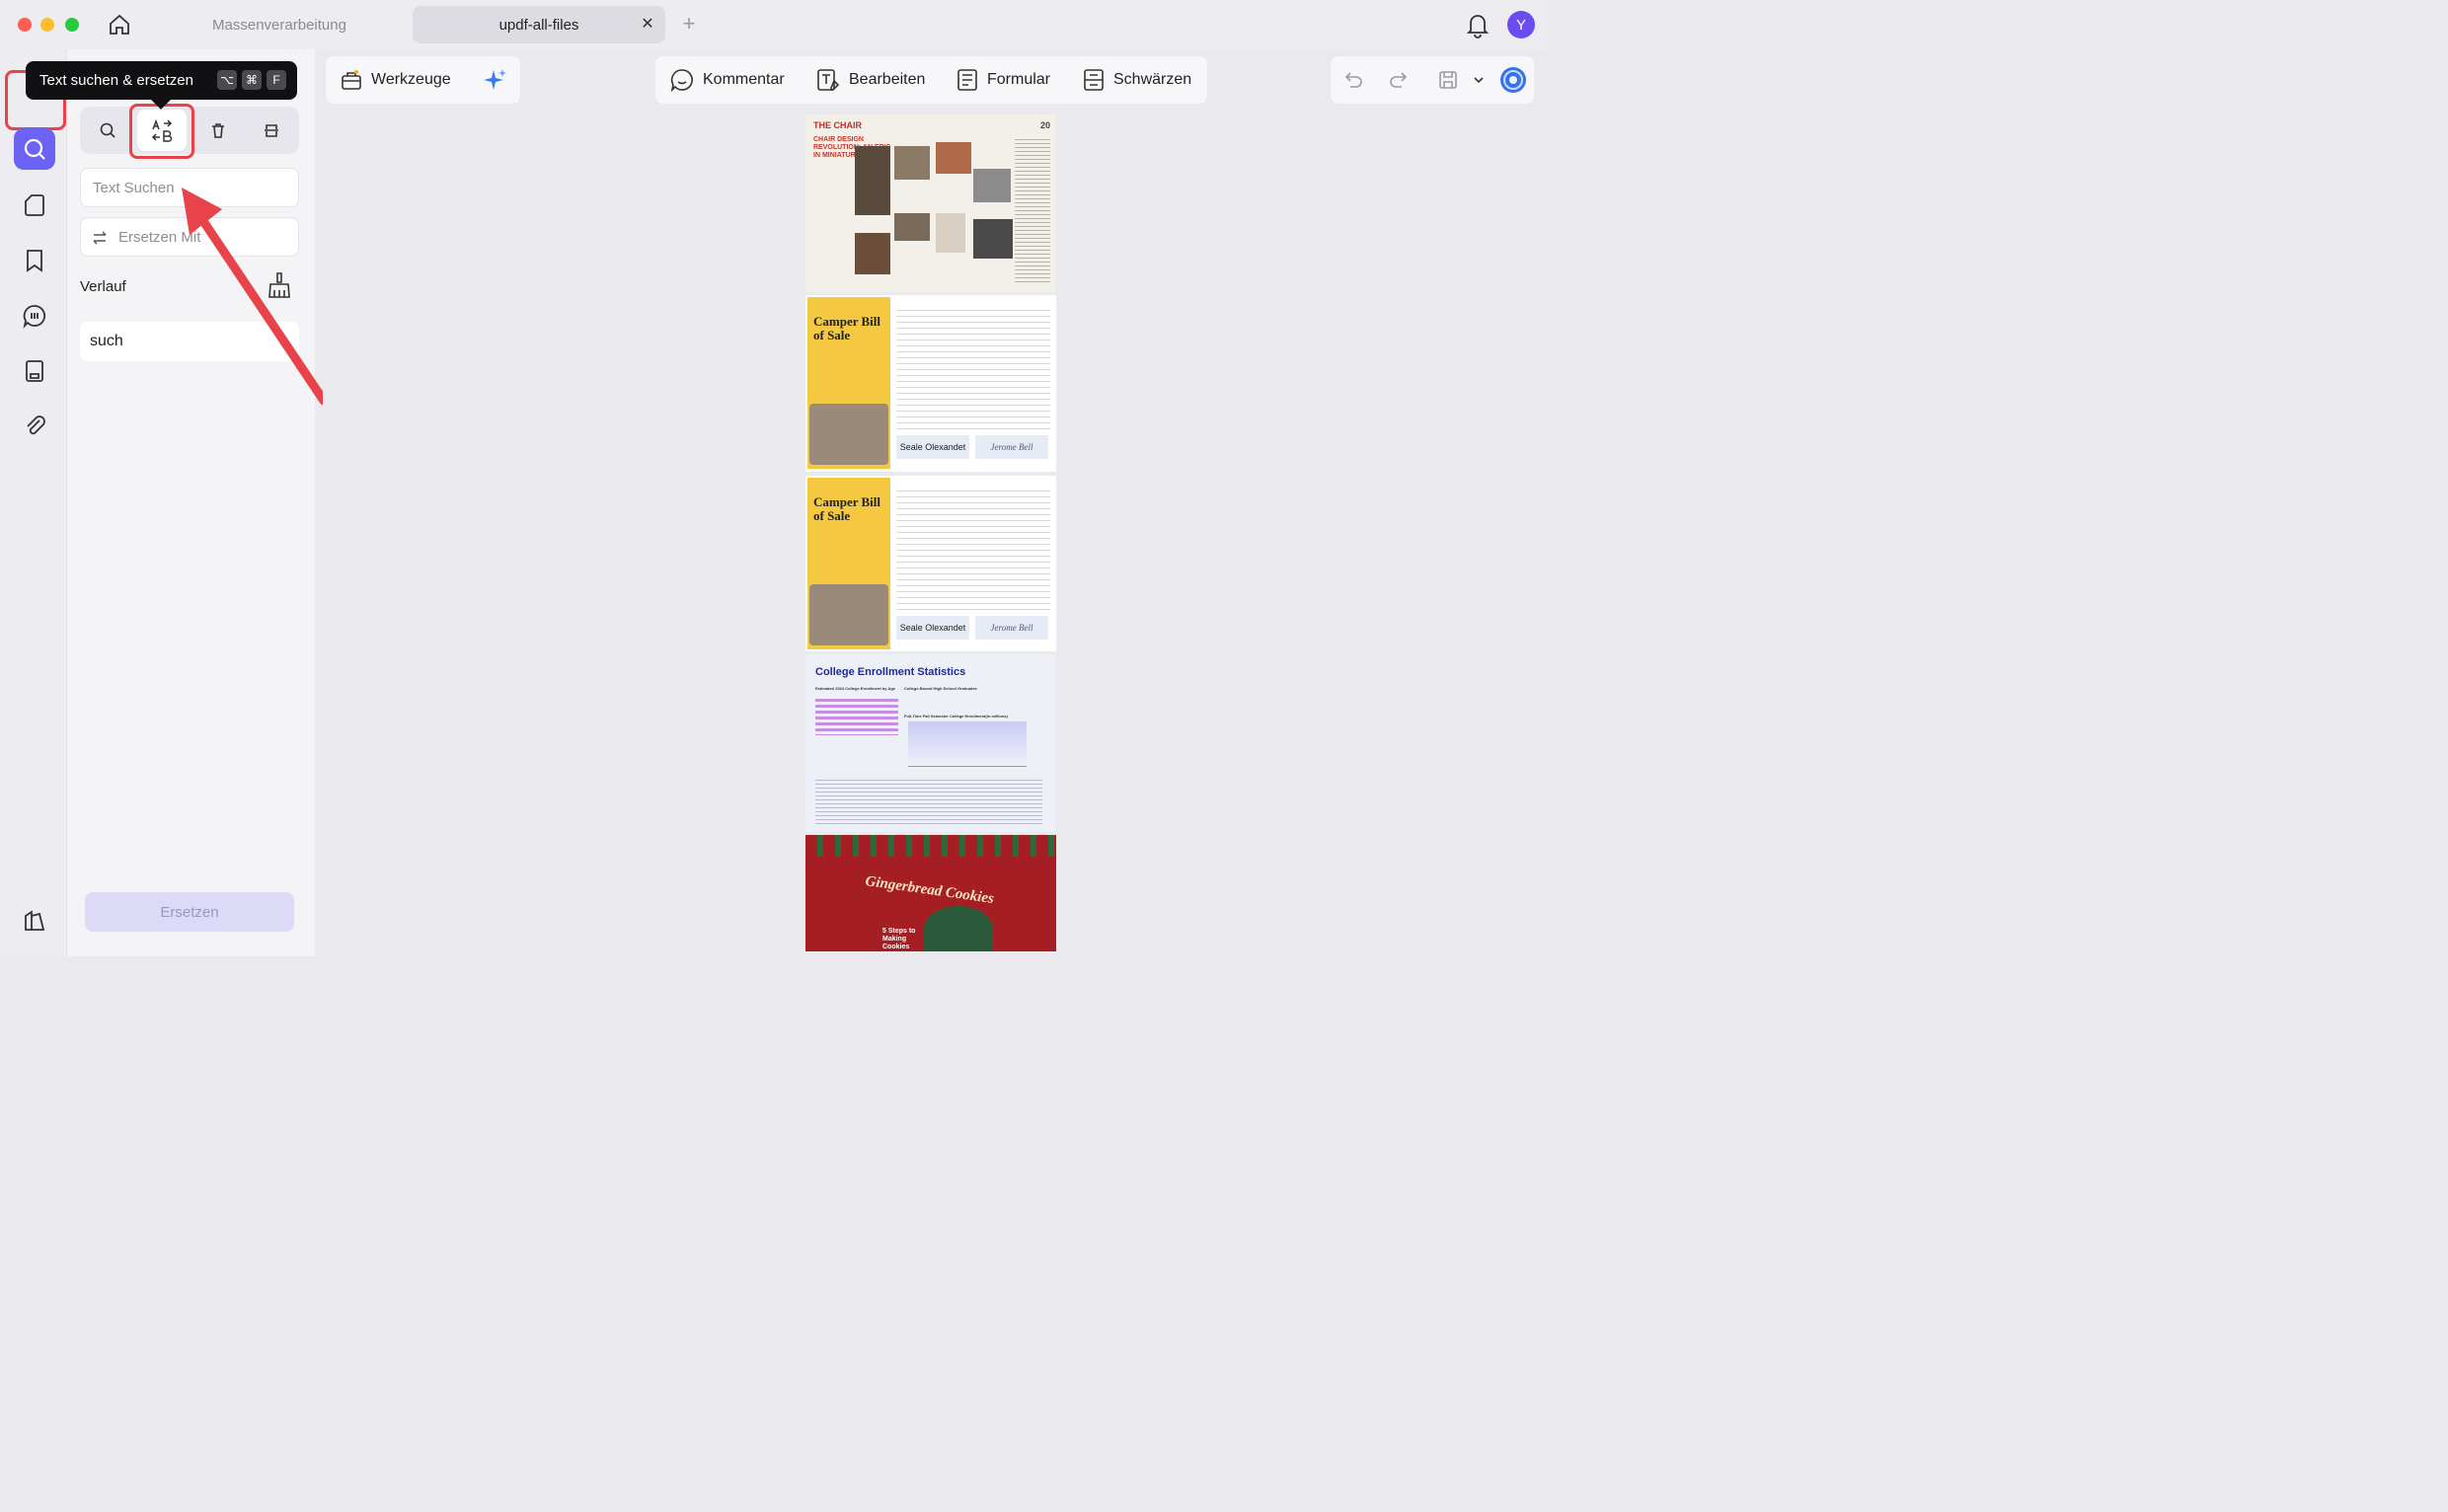  What do you see at coordinates (856, 716) in the screenshot?
I see `page4-bar-chart` at bounding box center [856, 716].